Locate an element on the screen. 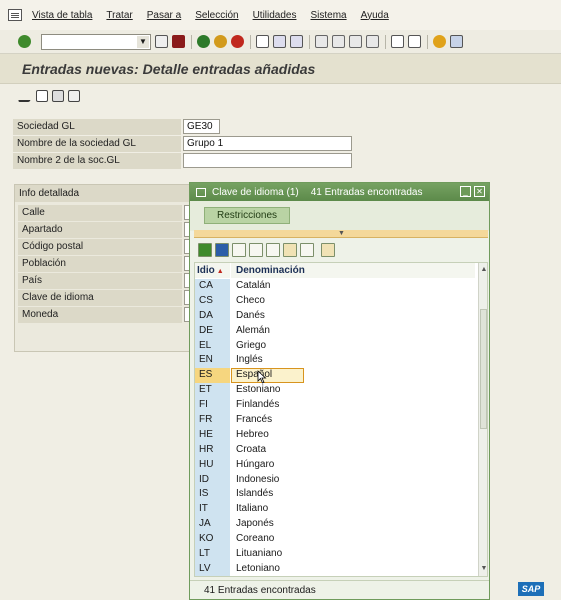 This screenshot has height=600, width=561. table-row: JA Japonés is located at coordinates (335, 525).